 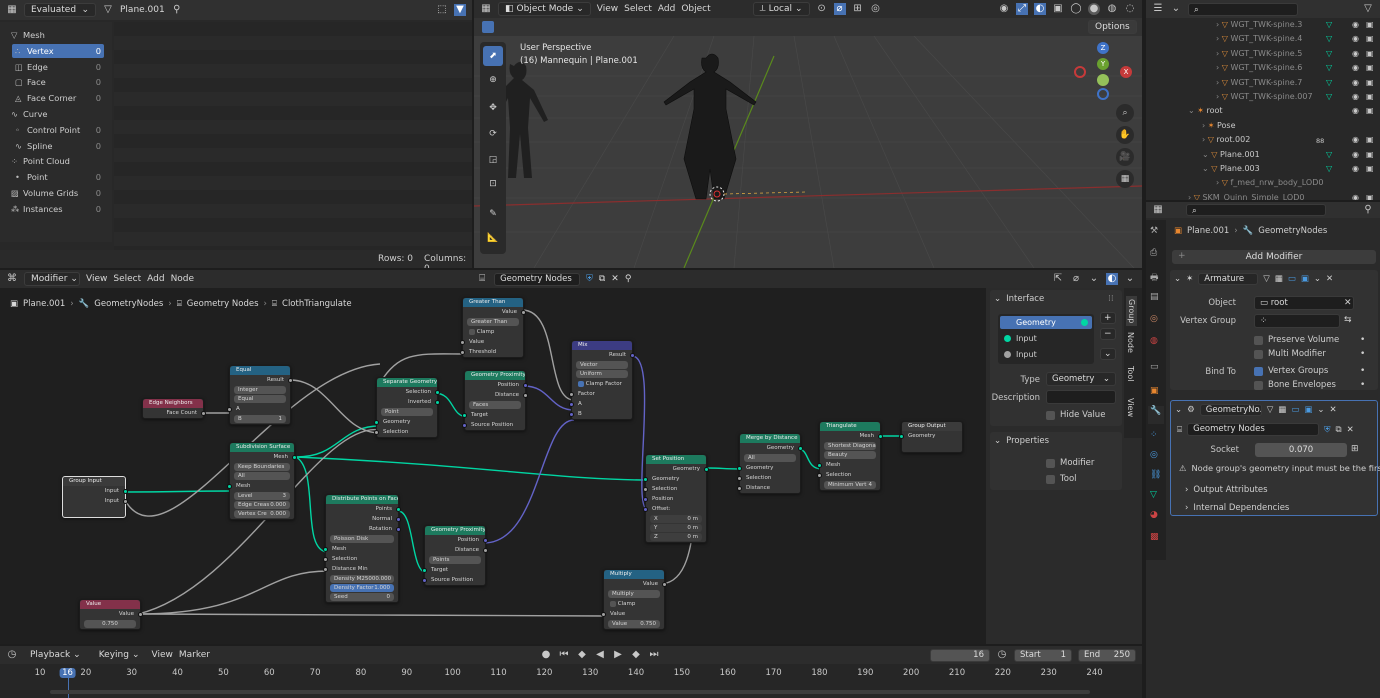 What do you see at coordinates (1125, 179) in the screenshot?
I see `perspective-toggle-icon: ▦` at bounding box center [1125, 179].